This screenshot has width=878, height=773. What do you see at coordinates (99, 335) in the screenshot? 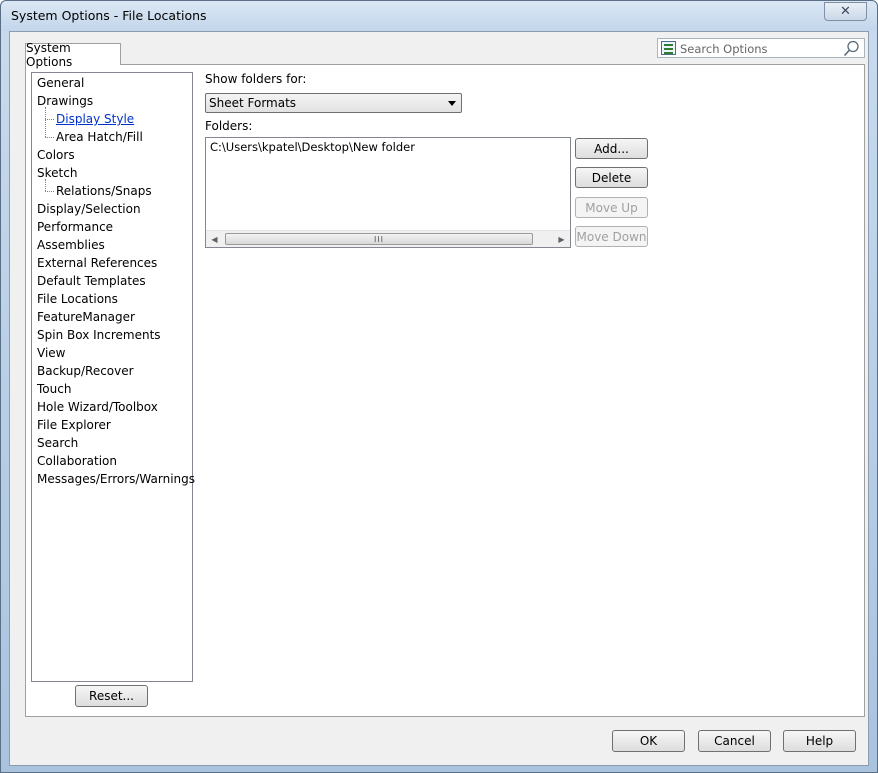
I see `tree-item: Spin Box Increments` at bounding box center [99, 335].